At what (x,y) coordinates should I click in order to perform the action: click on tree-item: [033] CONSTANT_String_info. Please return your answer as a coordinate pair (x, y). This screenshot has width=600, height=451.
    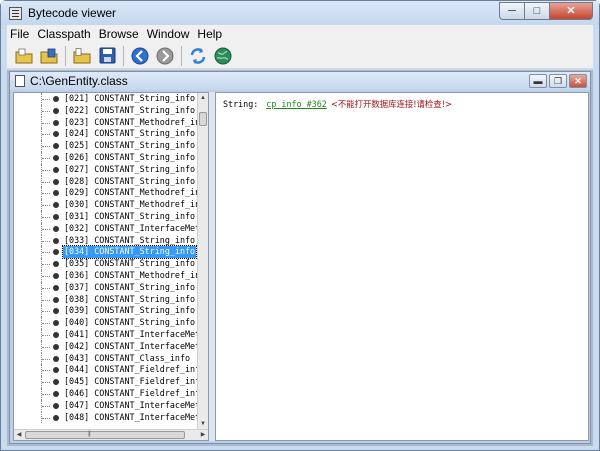
    Looking at the image, I should click on (106, 240).